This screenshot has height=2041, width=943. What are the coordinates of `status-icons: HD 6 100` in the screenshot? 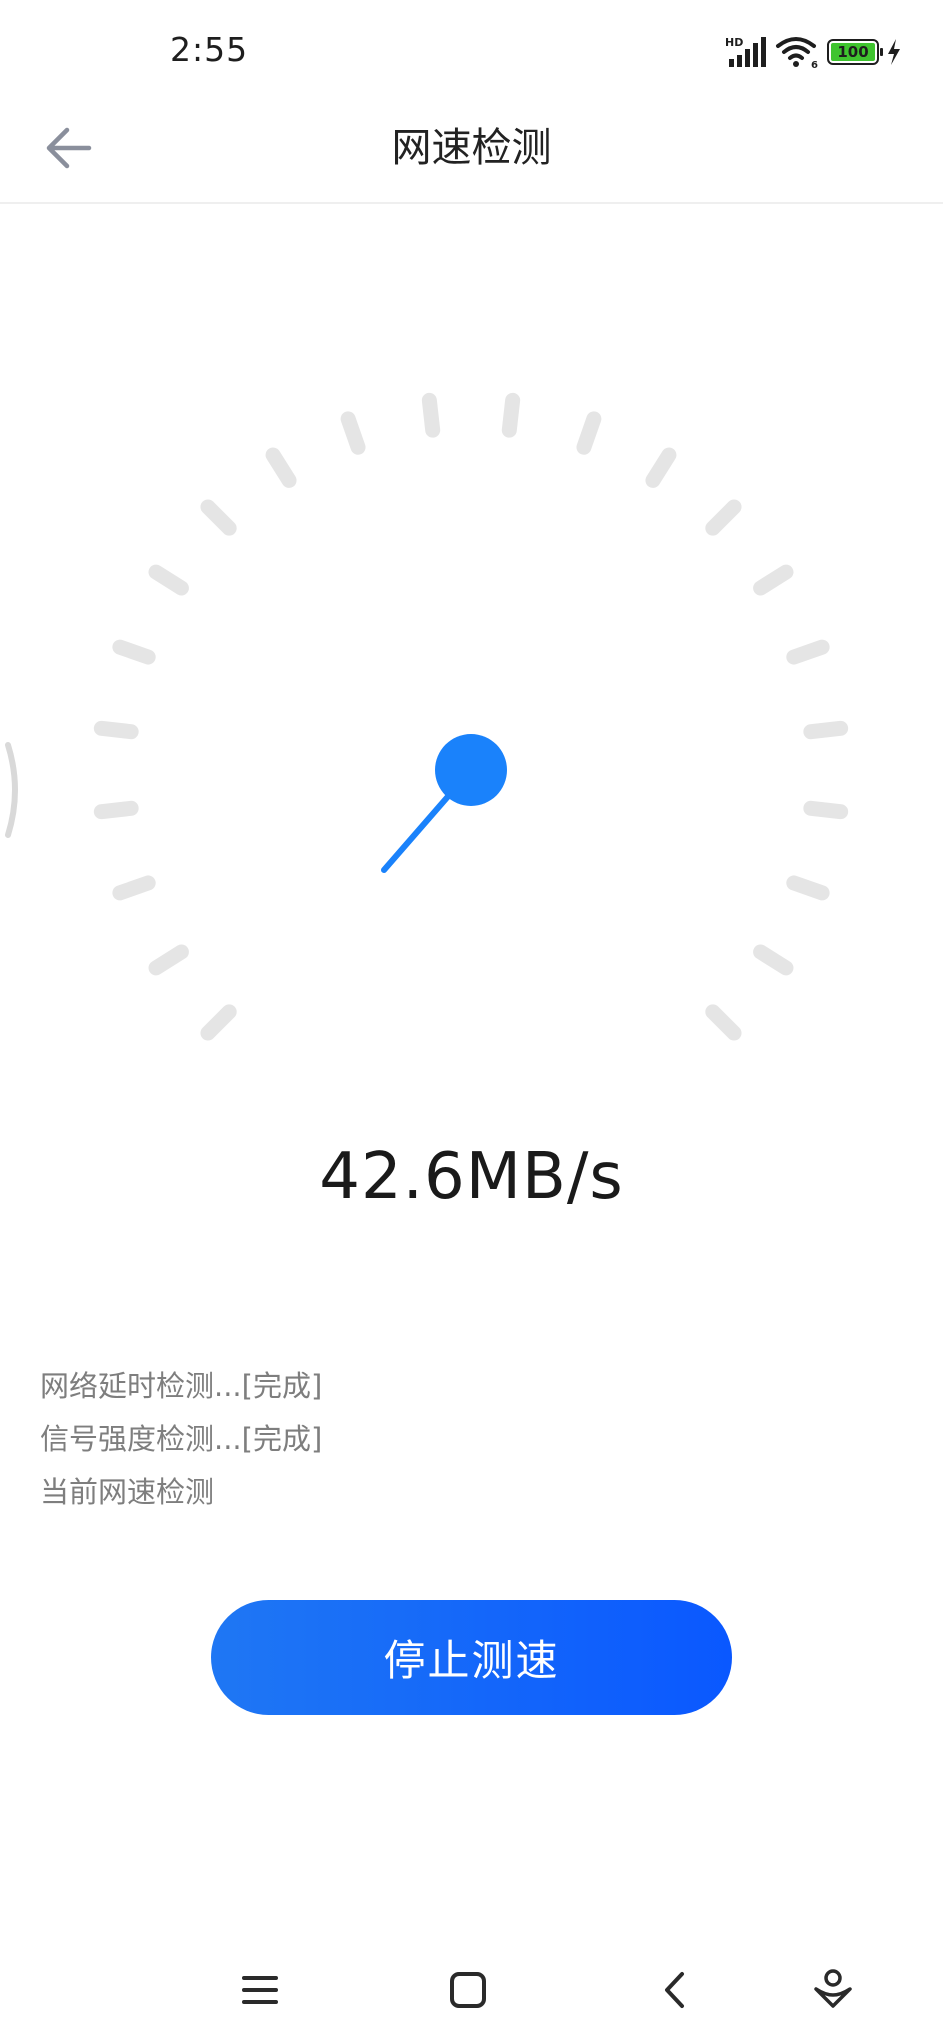 It's located at (814, 52).